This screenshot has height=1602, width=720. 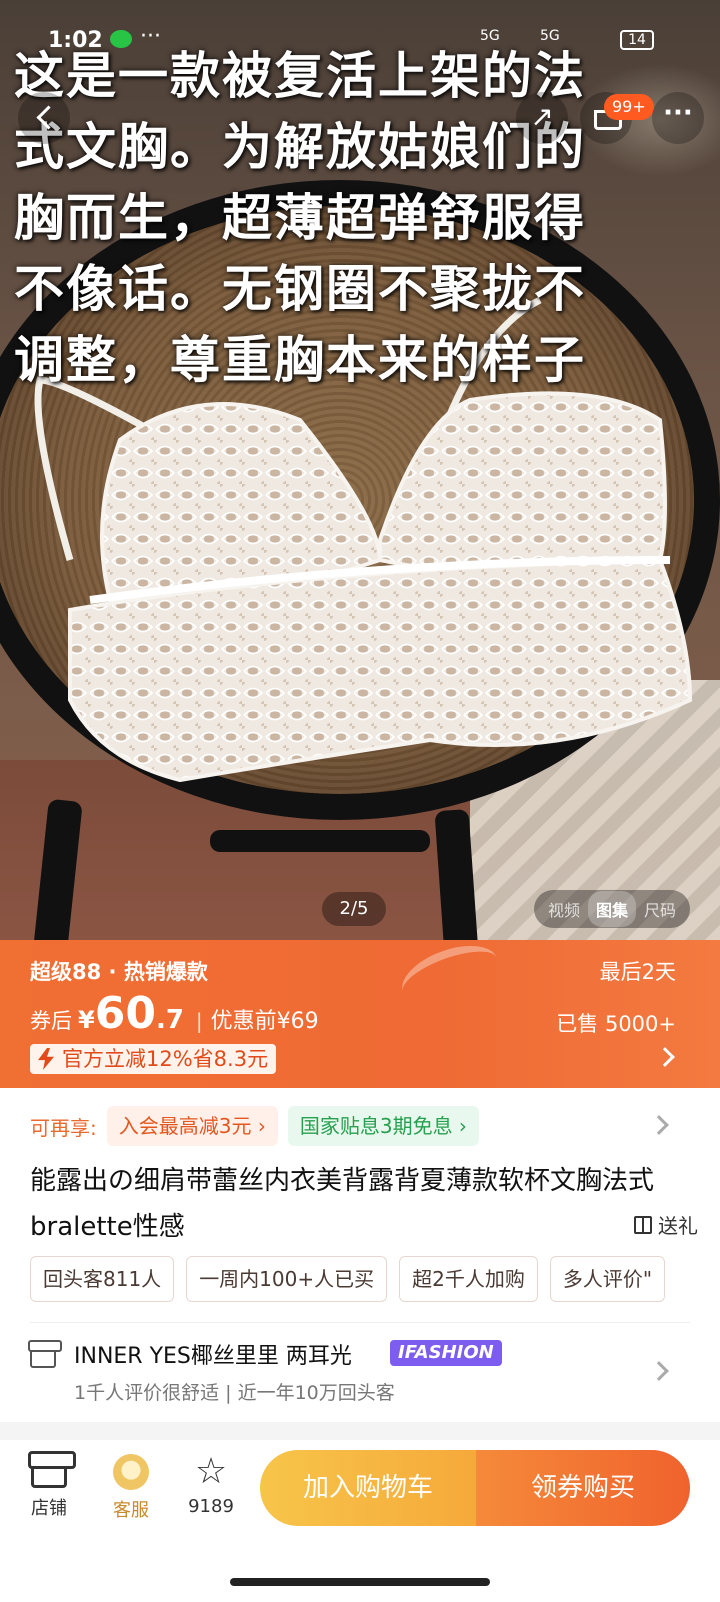 What do you see at coordinates (234, 1393) in the screenshot?
I see `store-stats: 1千人评价很舒适 | 近一年10万回头客` at bounding box center [234, 1393].